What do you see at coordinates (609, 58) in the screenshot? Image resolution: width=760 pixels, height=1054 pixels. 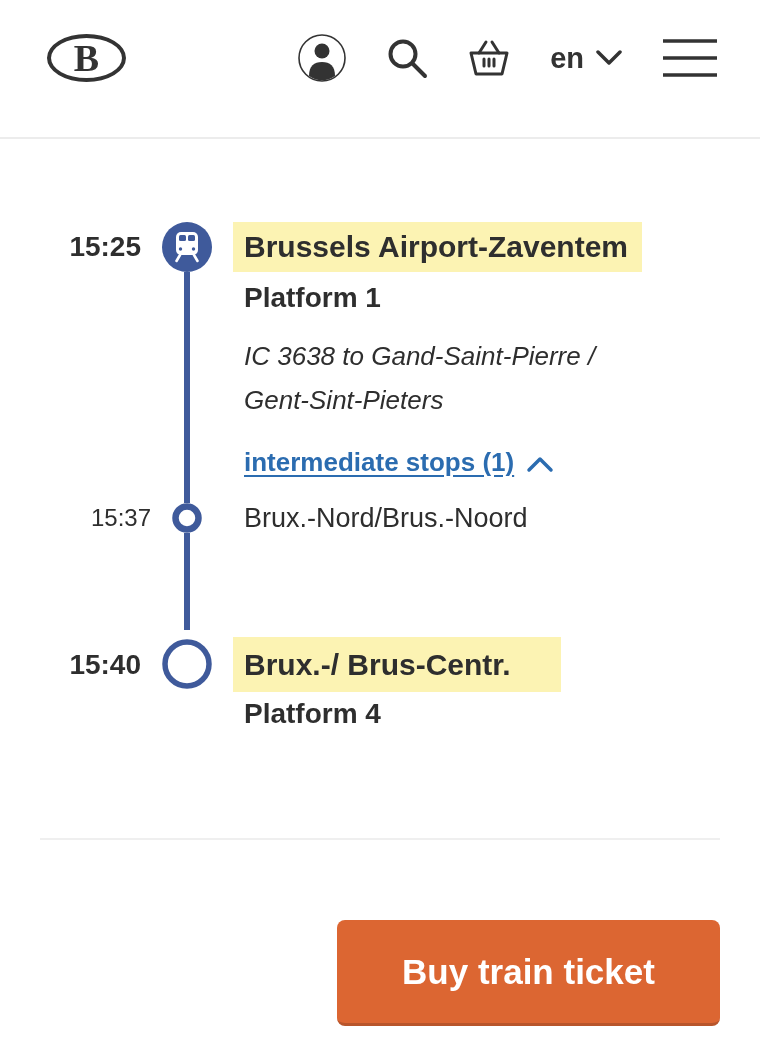 I see `chevron-down-icon` at bounding box center [609, 58].